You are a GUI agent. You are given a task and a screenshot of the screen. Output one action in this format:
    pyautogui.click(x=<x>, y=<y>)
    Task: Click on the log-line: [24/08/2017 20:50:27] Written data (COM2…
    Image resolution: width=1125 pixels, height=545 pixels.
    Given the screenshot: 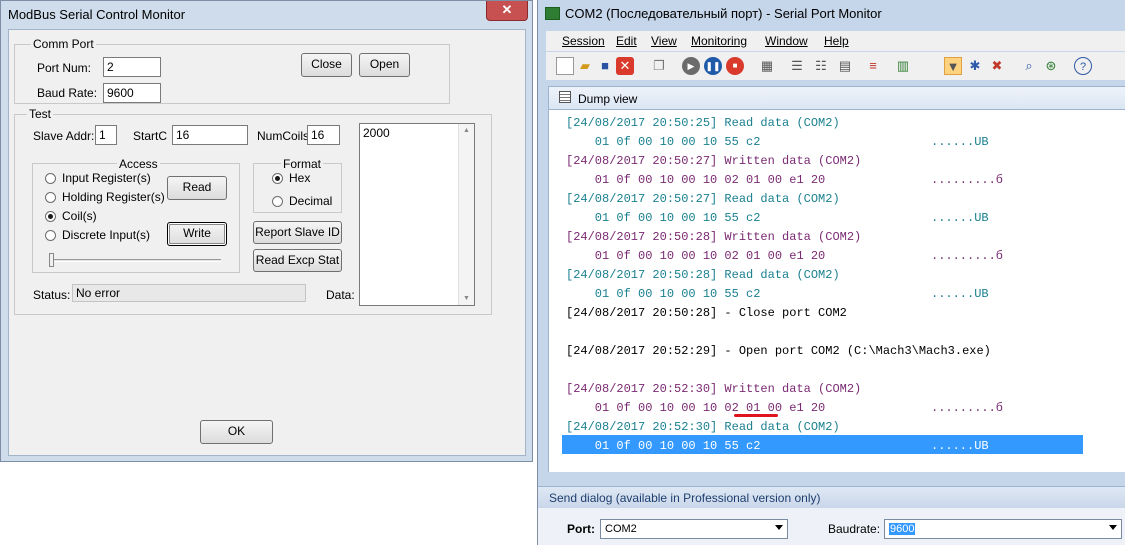 What is the action you would take?
    pyautogui.click(x=713, y=161)
    